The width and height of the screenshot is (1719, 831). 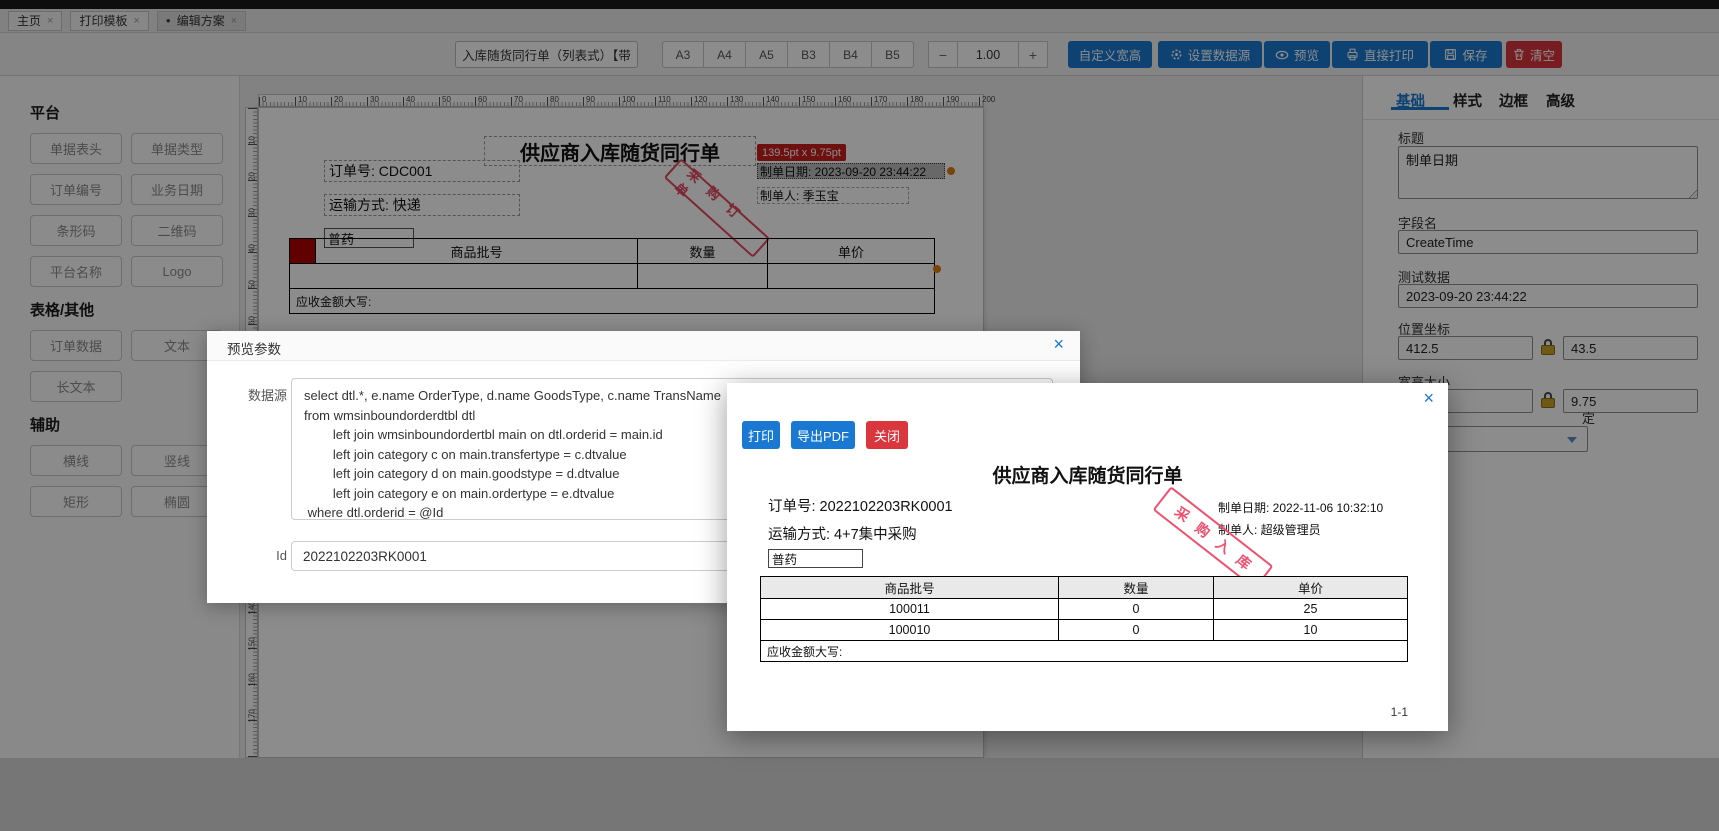 What do you see at coordinates (842, 535) in the screenshot?
I see `preview-transport: 运输方式: 4+7集中采购` at bounding box center [842, 535].